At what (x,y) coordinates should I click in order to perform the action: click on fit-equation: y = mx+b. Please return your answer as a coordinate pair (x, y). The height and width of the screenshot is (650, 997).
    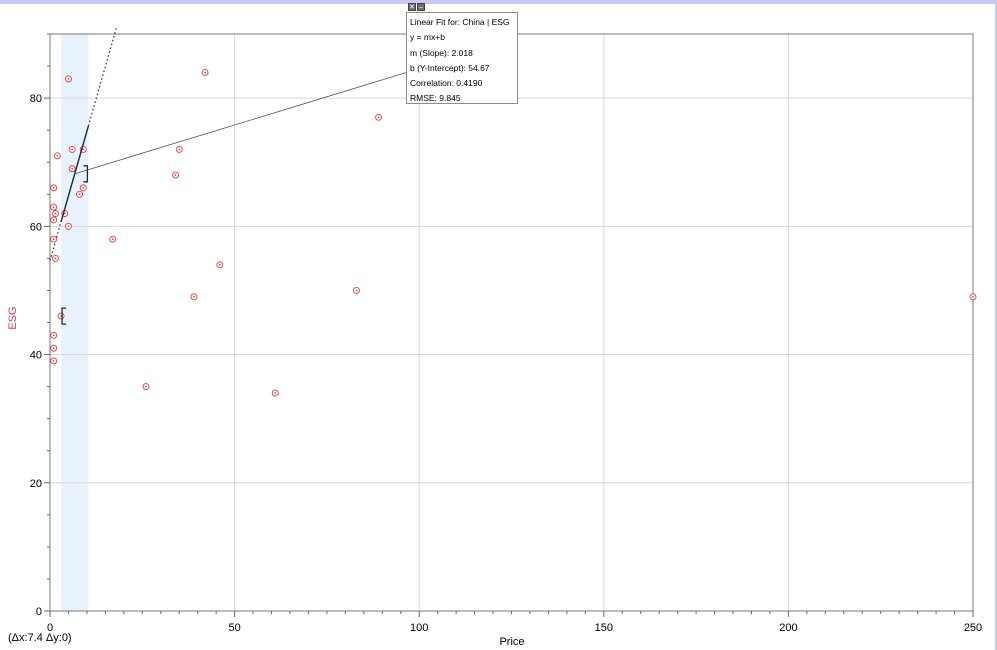
    Looking at the image, I should click on (427, 37).